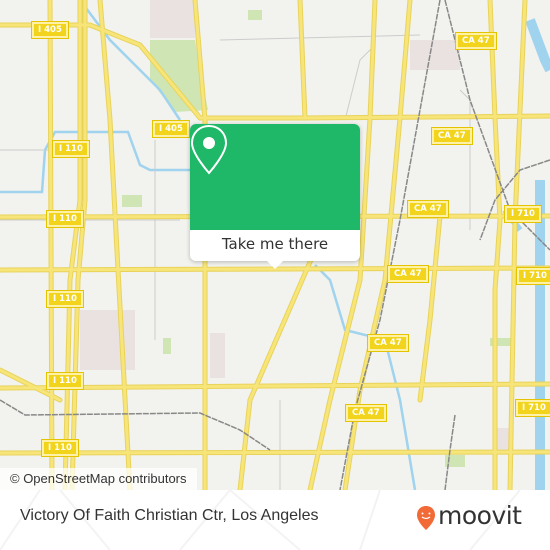 The image size is (550, 550). What do you see at coordinates (480, 515) in the screenshot?
I see `moovit-wordmark: moovit` at bounding box center [480, 515].